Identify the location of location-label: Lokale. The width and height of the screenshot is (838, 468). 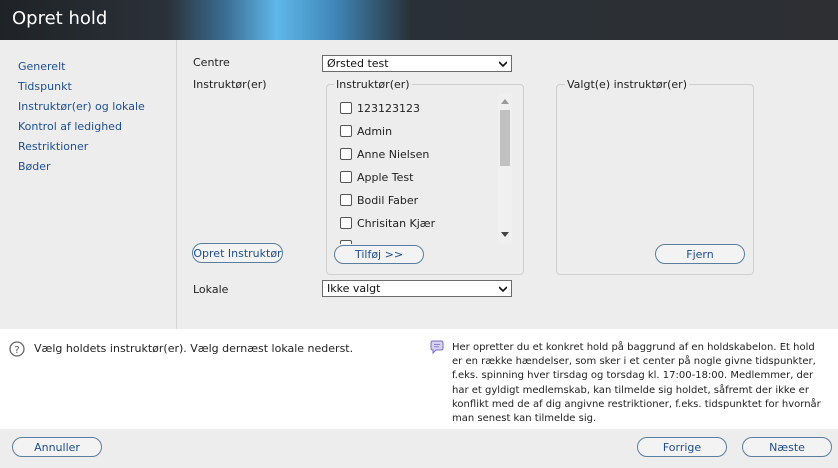
(211, 289).